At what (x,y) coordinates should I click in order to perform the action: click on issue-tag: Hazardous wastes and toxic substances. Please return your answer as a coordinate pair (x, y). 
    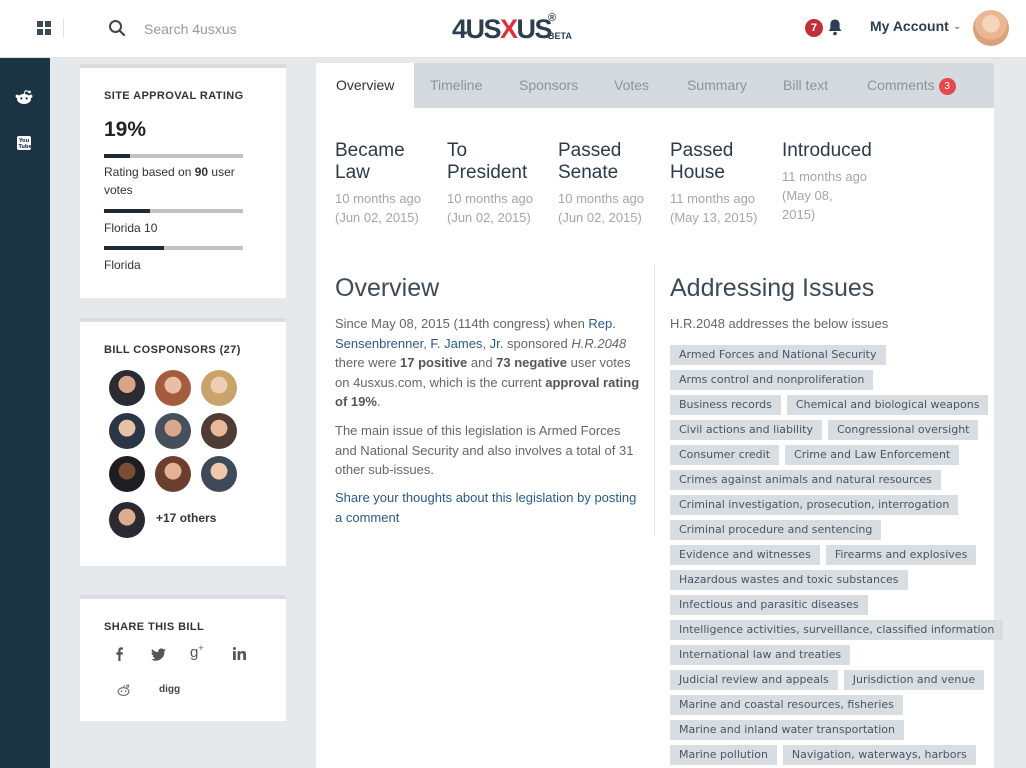
    Looking at the image, I should click on (789, 580).